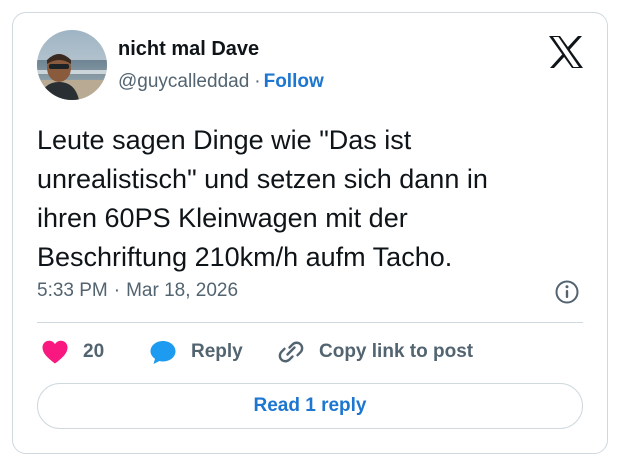  I want to click on tweet-text-line: ihren 60PS Kleinwagen mit der, so click(222, 218).